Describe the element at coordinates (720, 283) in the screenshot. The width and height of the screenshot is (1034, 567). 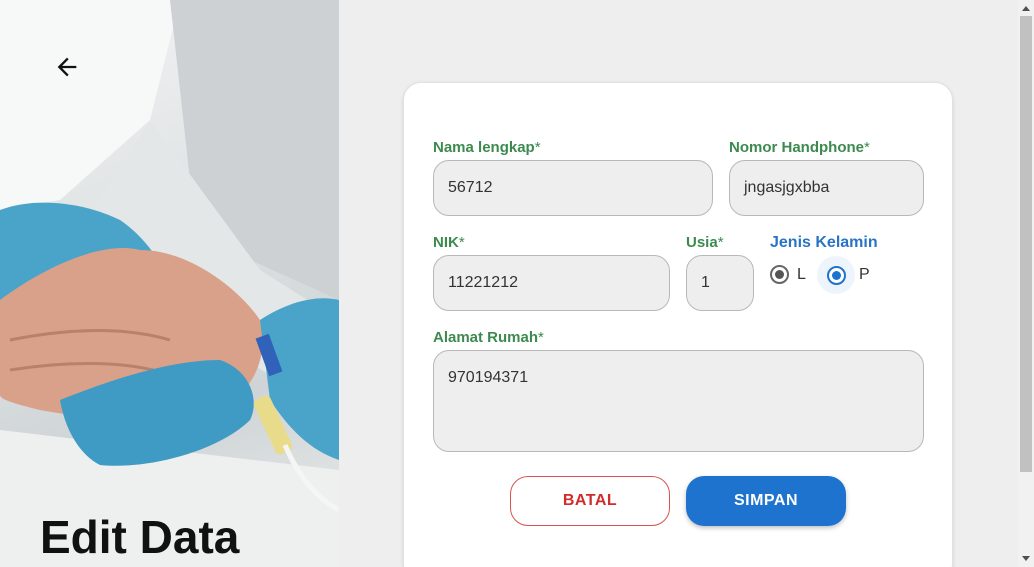
I see `usia-input: 1` at that location.